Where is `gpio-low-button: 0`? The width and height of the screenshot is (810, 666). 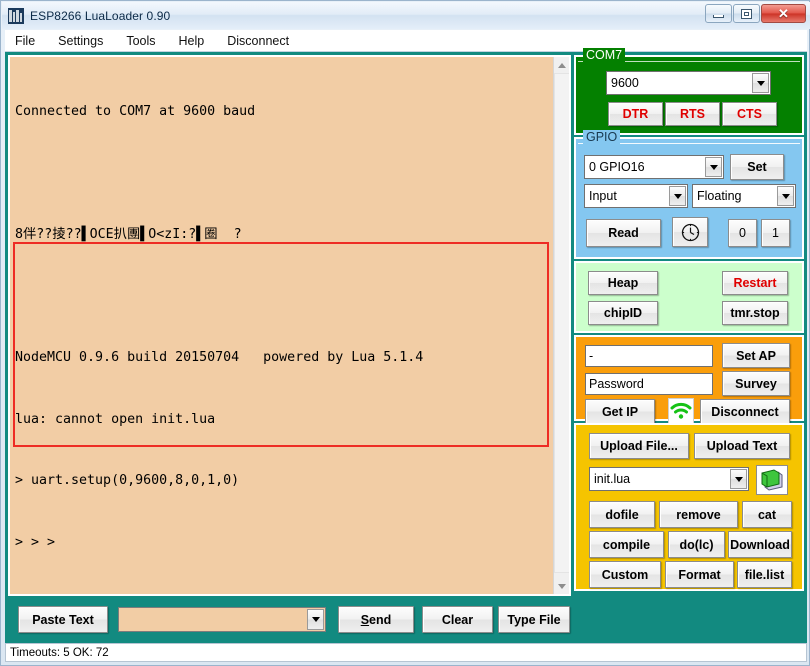 gpio-low-button: 0 is located at coordinates (742, 233).